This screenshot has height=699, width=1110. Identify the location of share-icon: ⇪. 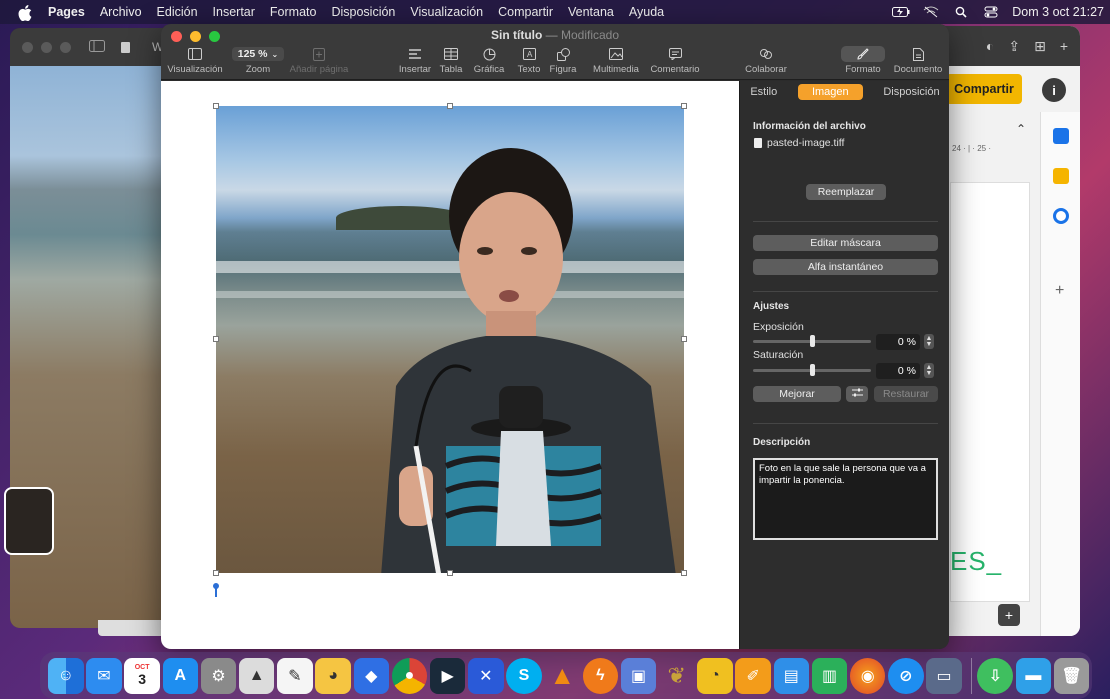
(1014, 46).